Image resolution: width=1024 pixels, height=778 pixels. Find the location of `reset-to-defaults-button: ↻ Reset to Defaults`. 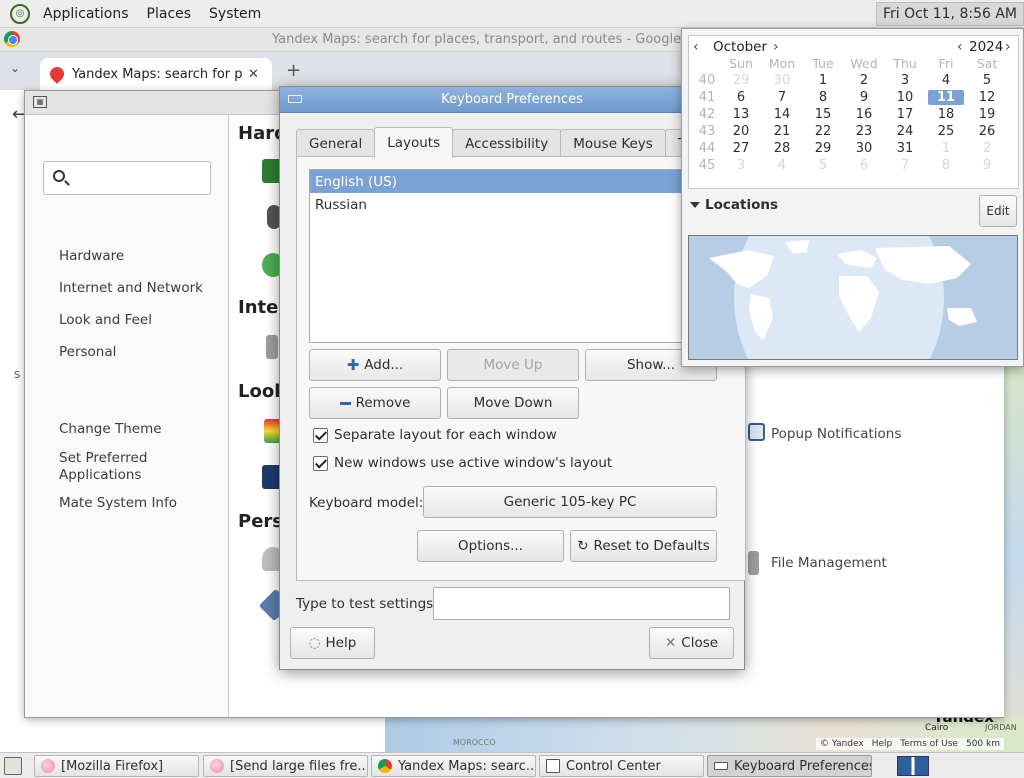

reset-to-defaults-button: ↻ Reset to Defaults is located at coordinates (643, 546).